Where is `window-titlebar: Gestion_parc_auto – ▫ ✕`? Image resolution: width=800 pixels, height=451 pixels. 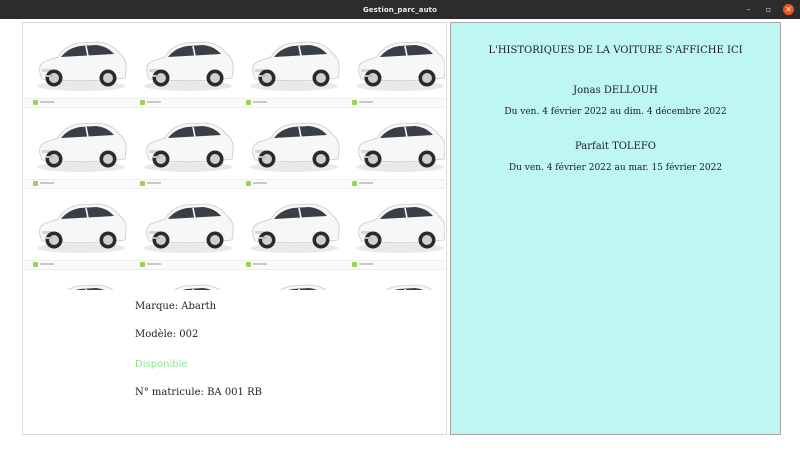
window-titlebar: Gestion_parc_auto – ▫ ✕ is located at coordinates (400, 9).